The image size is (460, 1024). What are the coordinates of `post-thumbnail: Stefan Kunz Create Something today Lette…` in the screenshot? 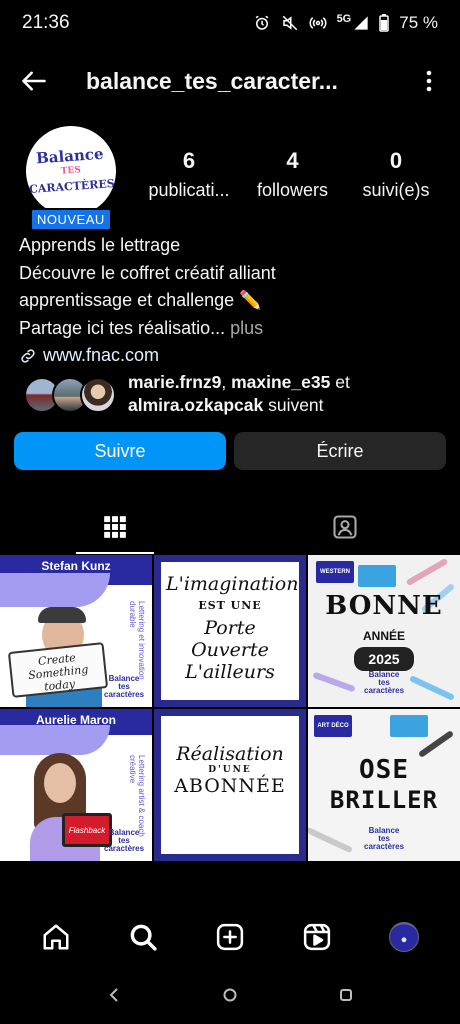 It's located at (76, 631).